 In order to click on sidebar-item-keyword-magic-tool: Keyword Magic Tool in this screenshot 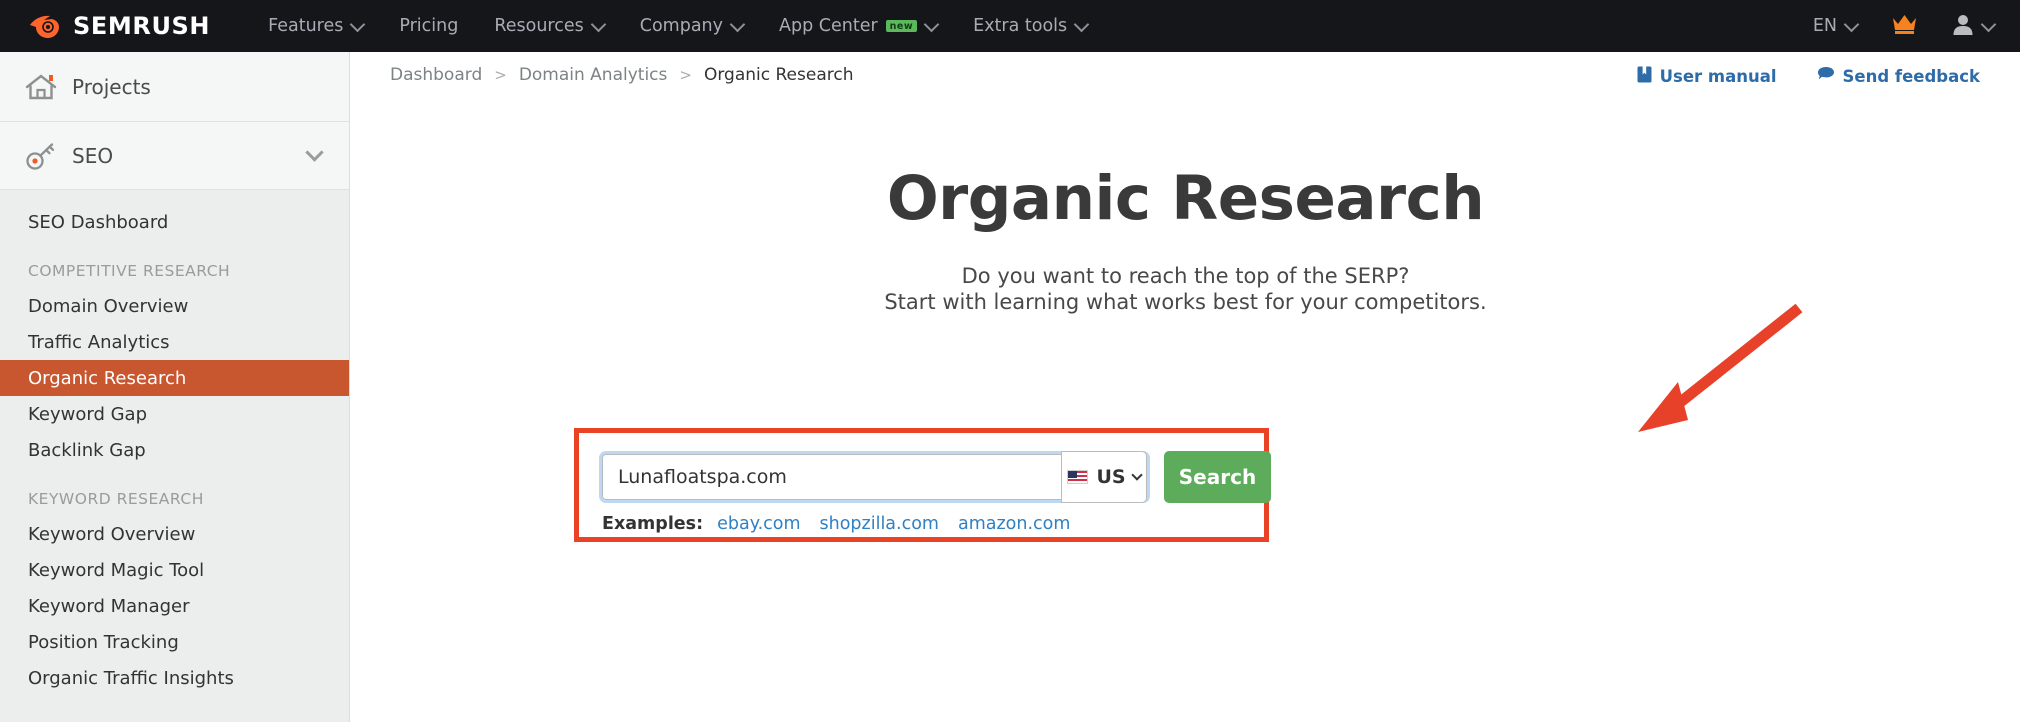, I will do `click(174, 570)`.